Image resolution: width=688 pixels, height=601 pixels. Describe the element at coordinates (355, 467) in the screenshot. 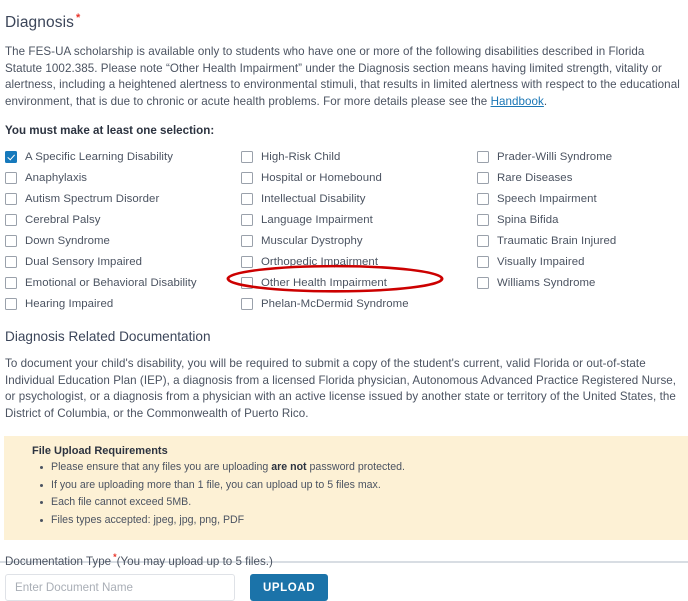

I see `callout-item-text-tail: password protected.` at that location.